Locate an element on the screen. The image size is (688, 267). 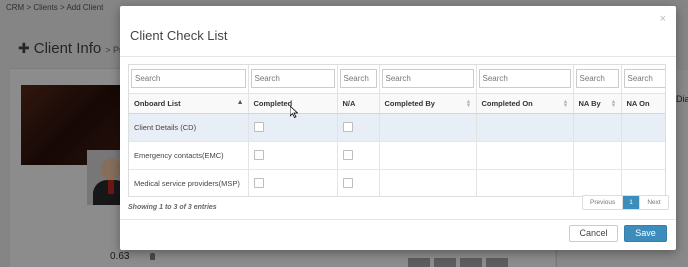
pagination: Previous 1 Next is located at coordinates (625, 202).